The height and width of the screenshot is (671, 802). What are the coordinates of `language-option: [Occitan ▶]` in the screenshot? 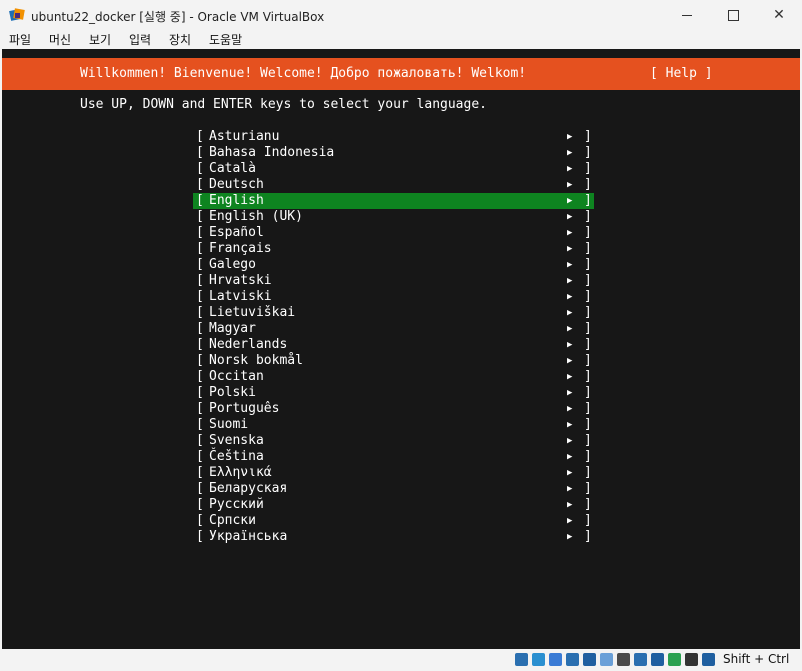 It's located at (393, 377).